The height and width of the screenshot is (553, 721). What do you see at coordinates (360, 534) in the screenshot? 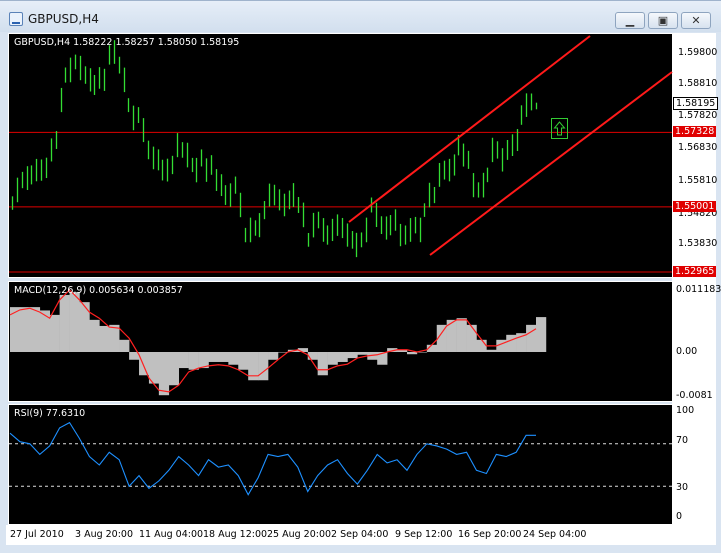
I see `time-axis-label: 2 Sep 04:00` at bounding box center [360, 534].